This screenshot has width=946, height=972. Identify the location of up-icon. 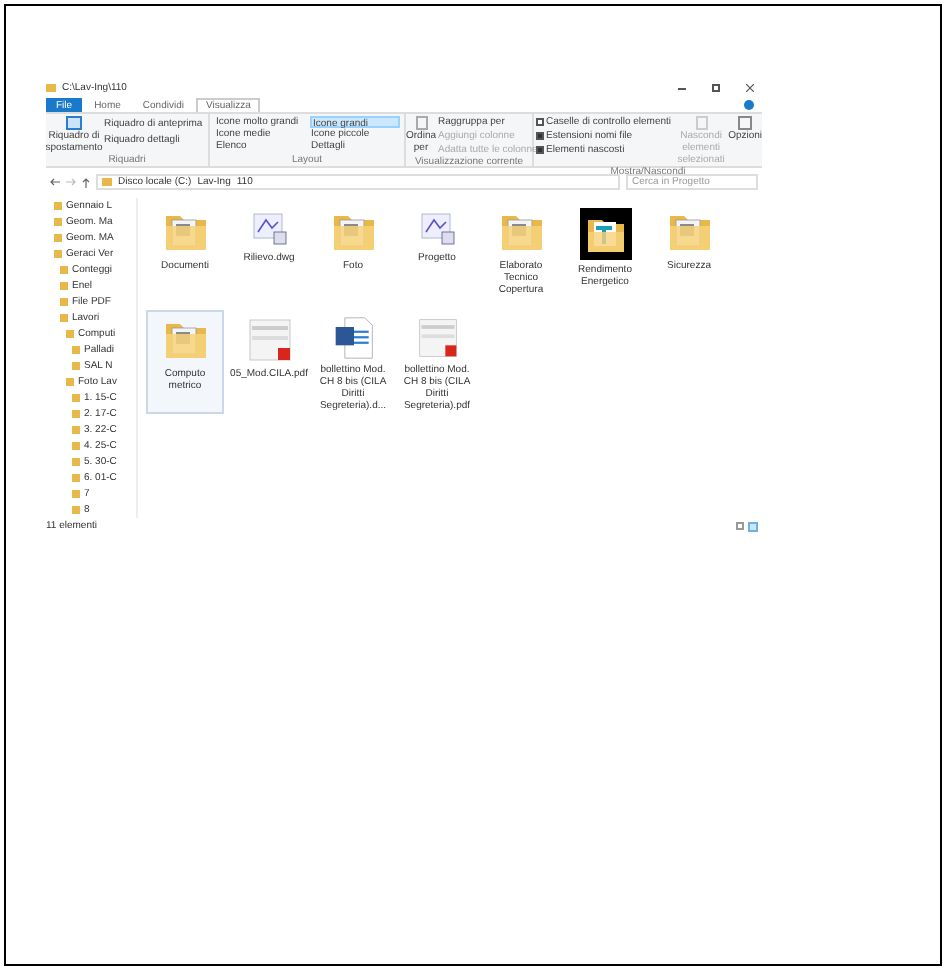
(86, 182).